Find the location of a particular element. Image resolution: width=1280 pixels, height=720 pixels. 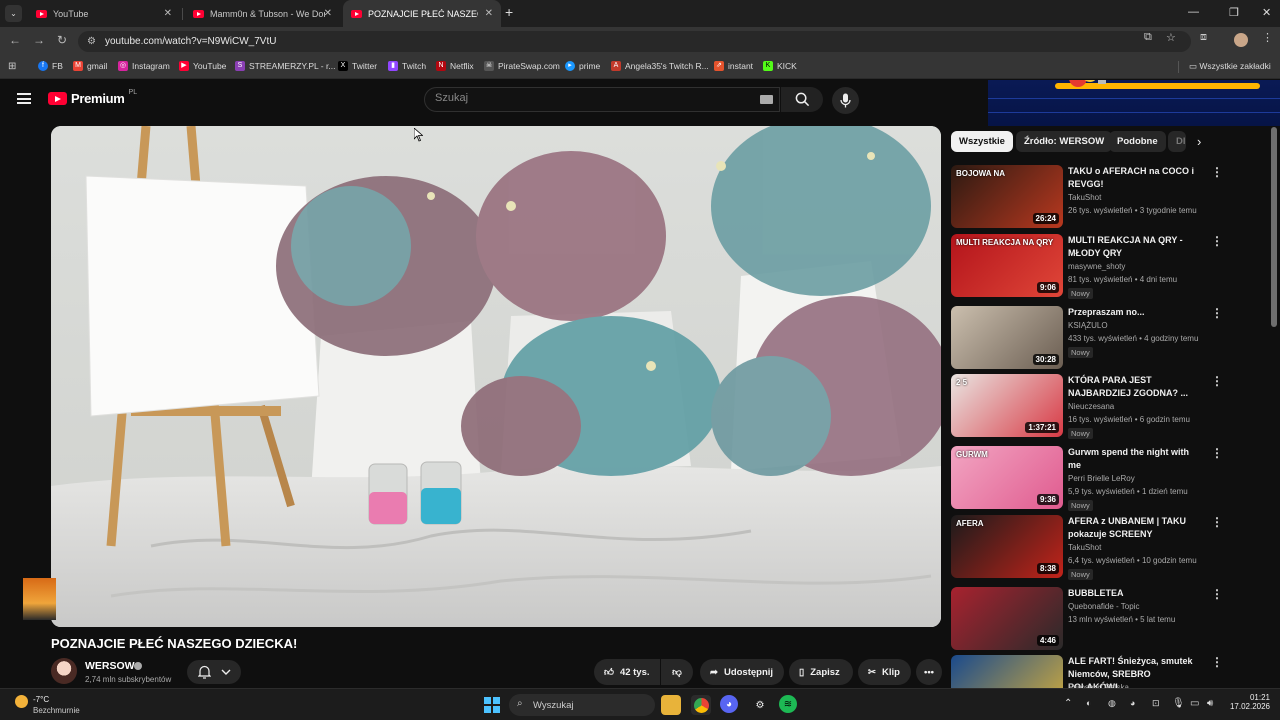

taskbar-clock: 01:21 17.02.2026 is located at coordinates (1248, 702).